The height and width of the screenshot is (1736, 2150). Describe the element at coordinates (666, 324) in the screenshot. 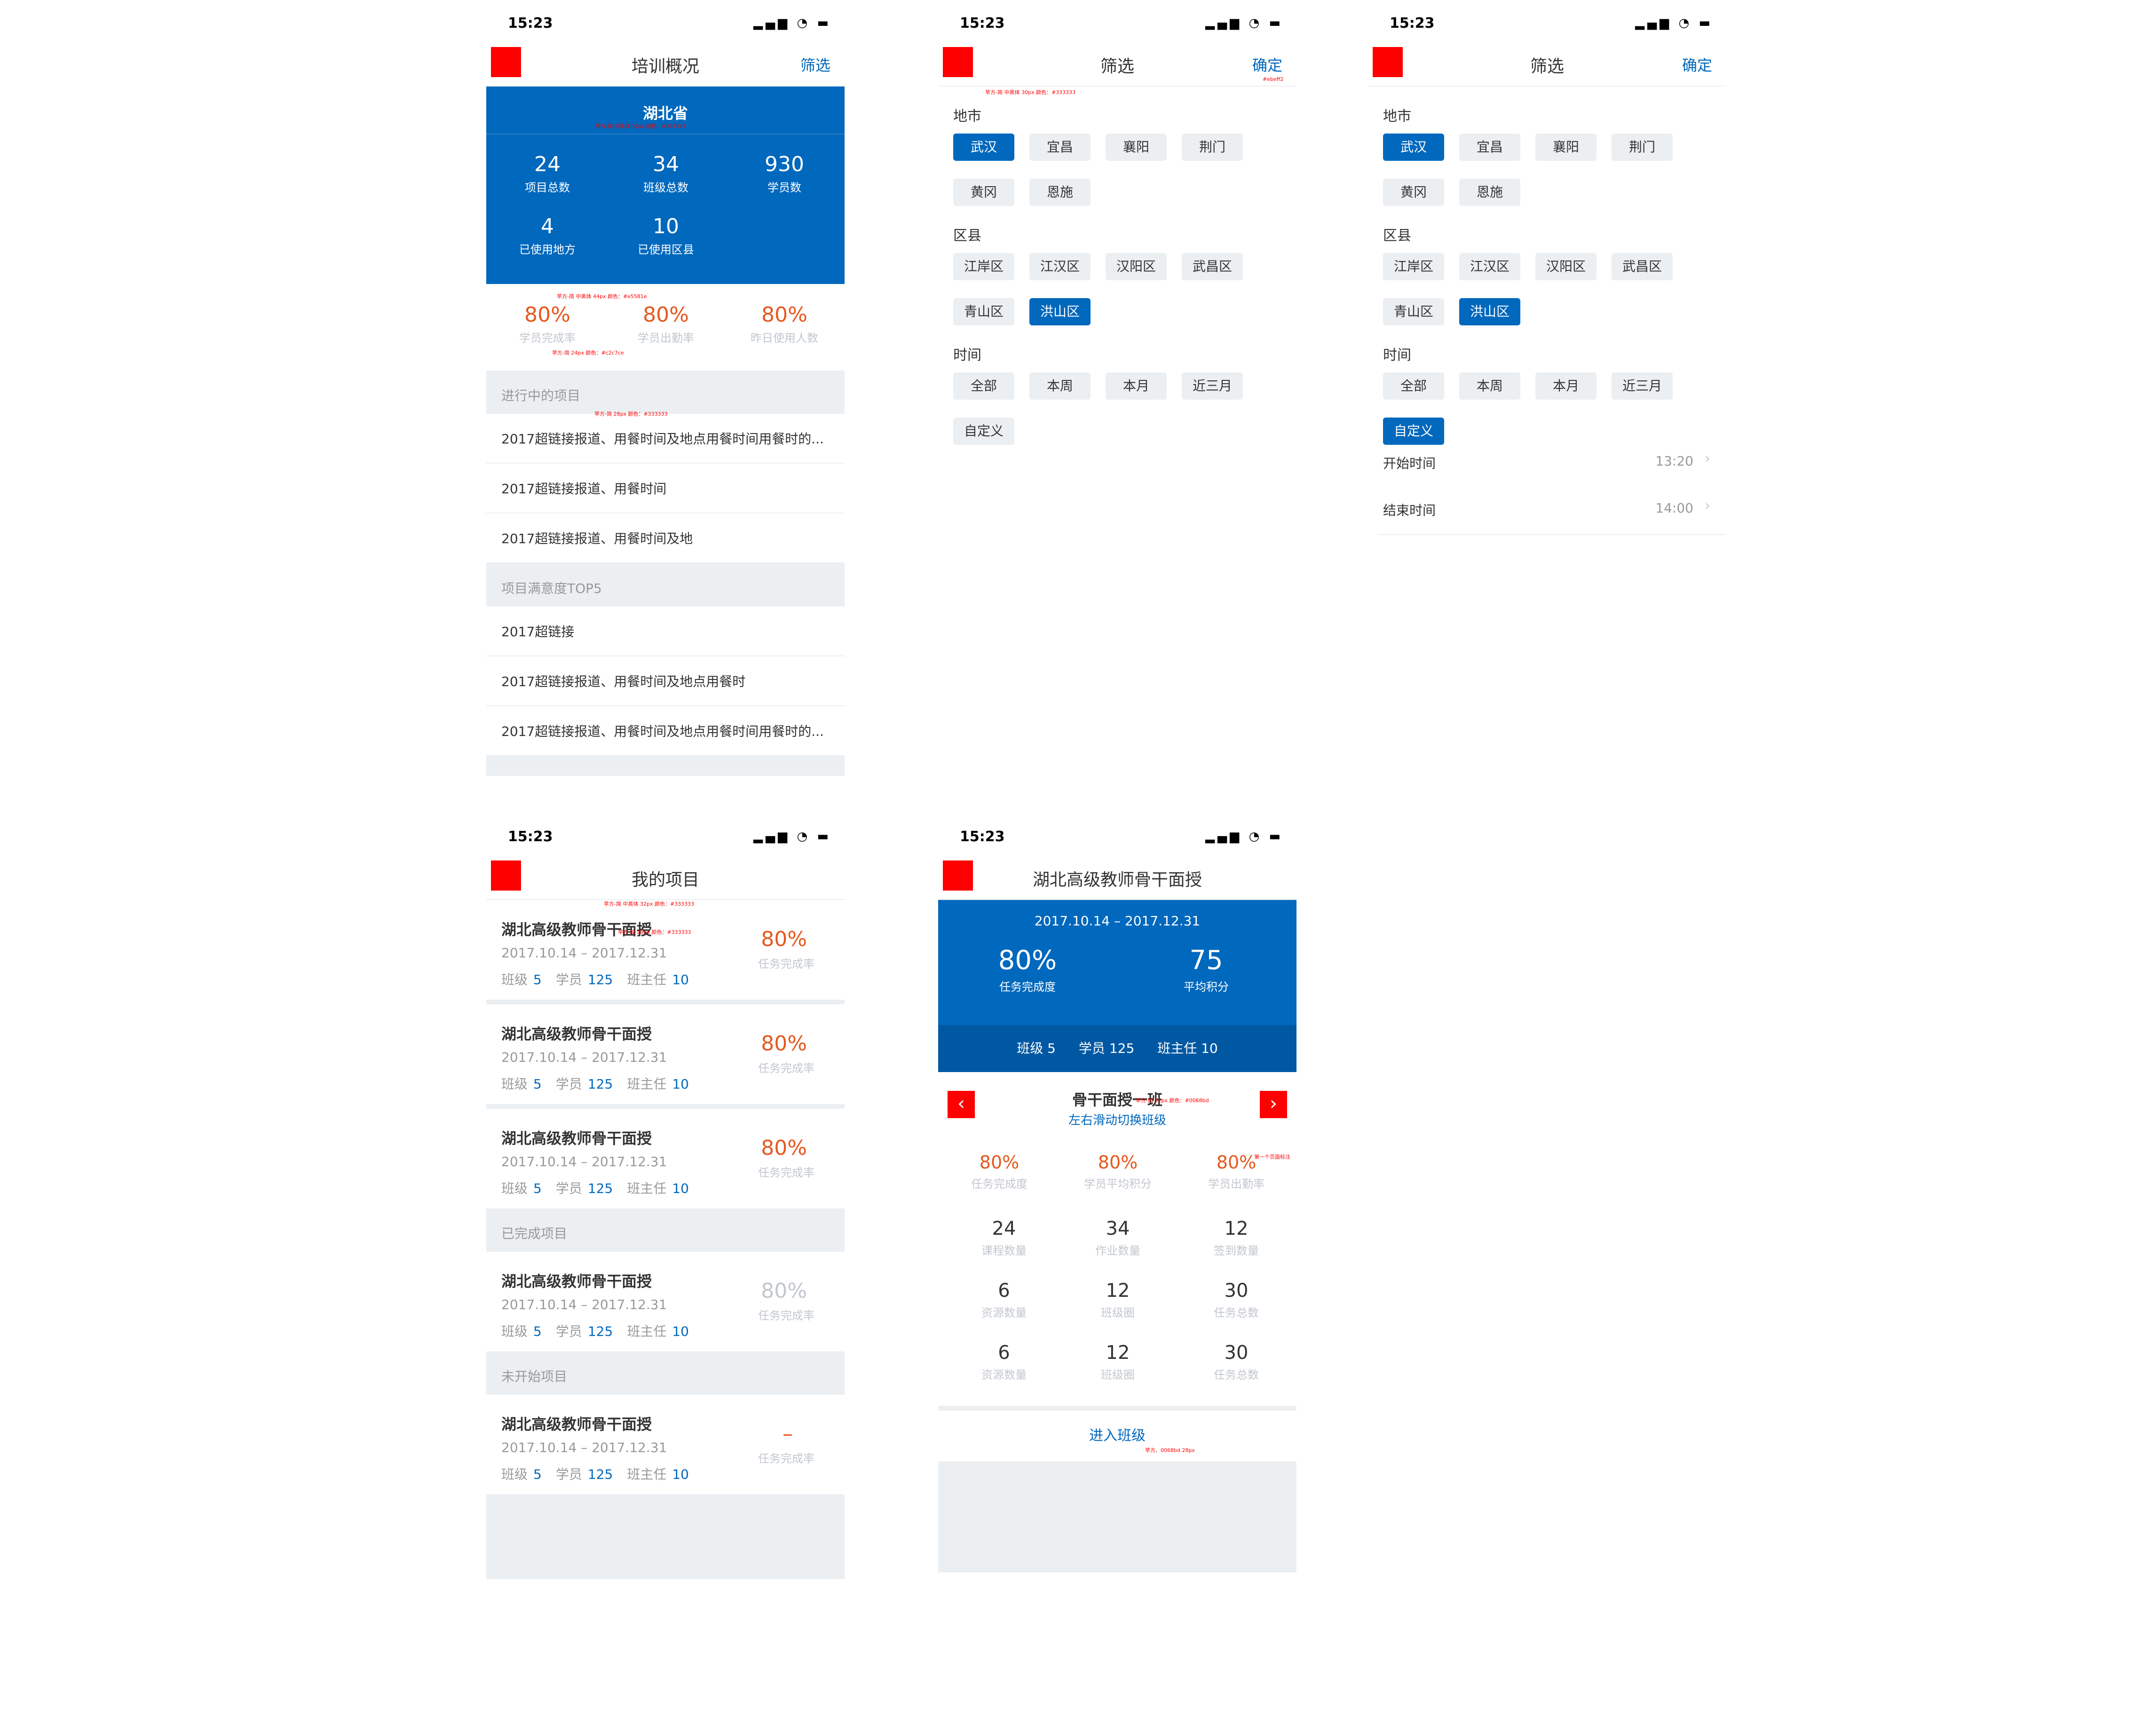

I see `rate-attendance: 80% 学员出勤率` at that location.